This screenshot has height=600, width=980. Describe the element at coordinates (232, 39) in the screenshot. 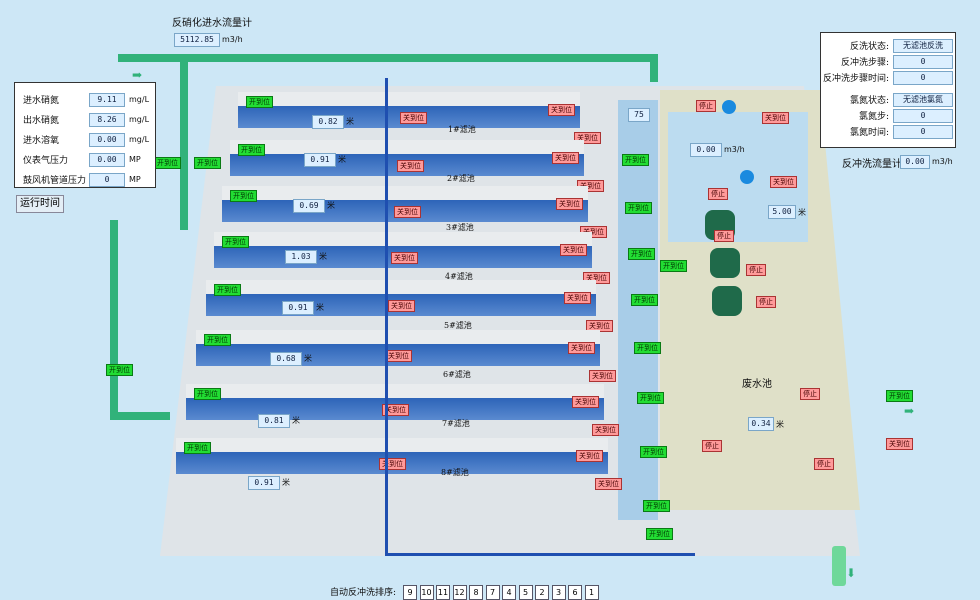

I see `flow-meter-unit: m3/h` at that location.